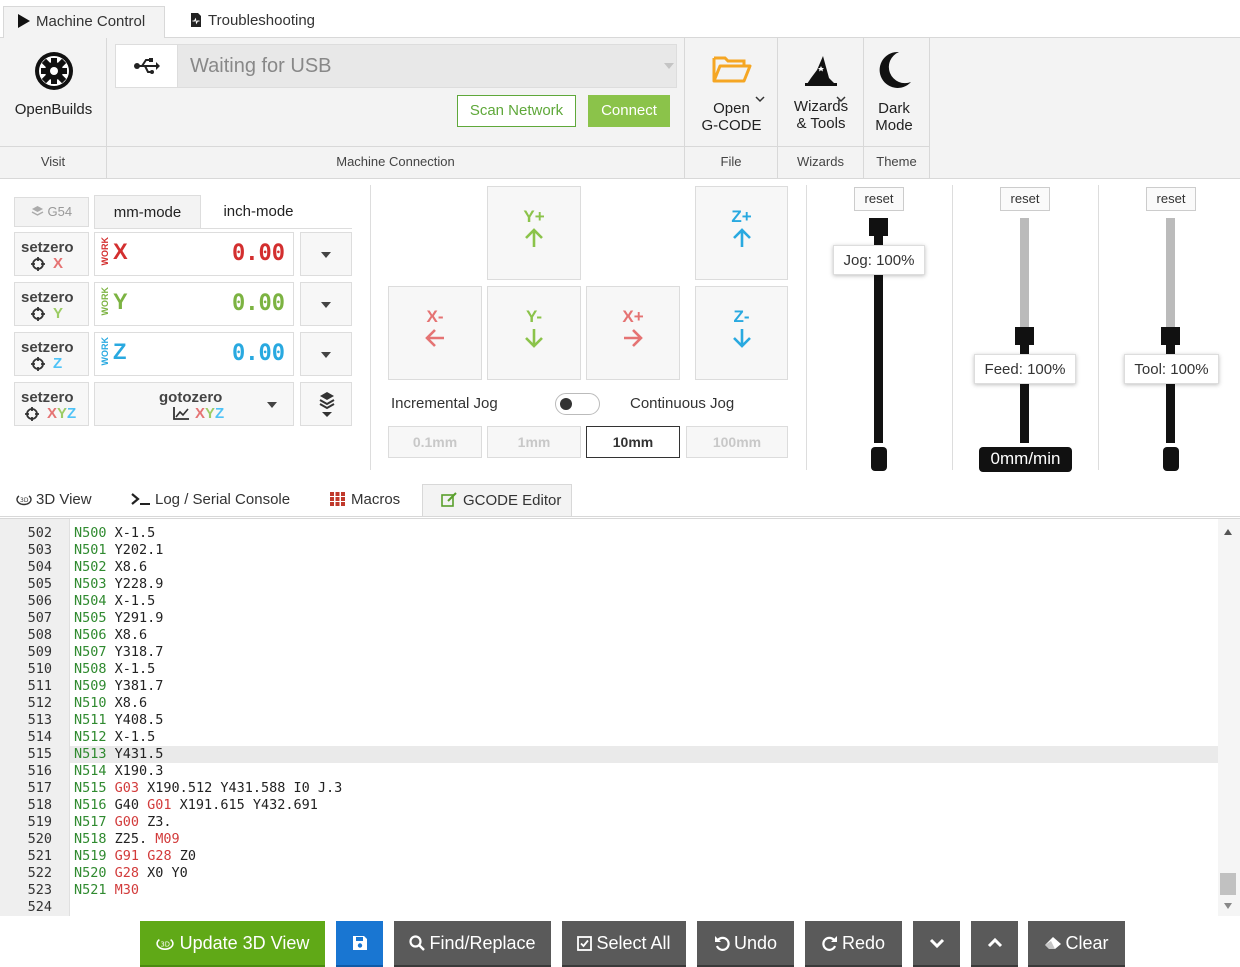 Image resolution: width=1240 pixels, height=967 pixels. Describe the element at coordinates (232, 944) in the screenshot. I see `update-3d-view-button: 3D Update 3D View` at that location.